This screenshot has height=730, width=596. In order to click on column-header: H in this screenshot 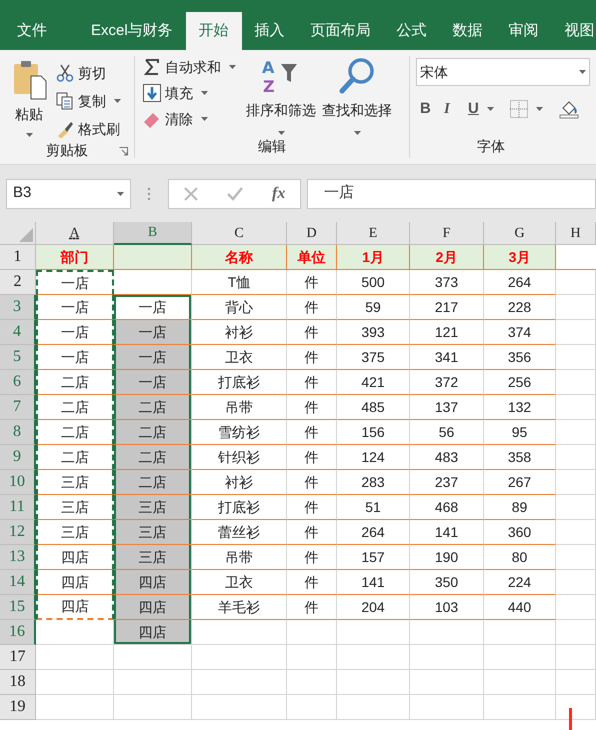, I will do `click(576, 233)`.